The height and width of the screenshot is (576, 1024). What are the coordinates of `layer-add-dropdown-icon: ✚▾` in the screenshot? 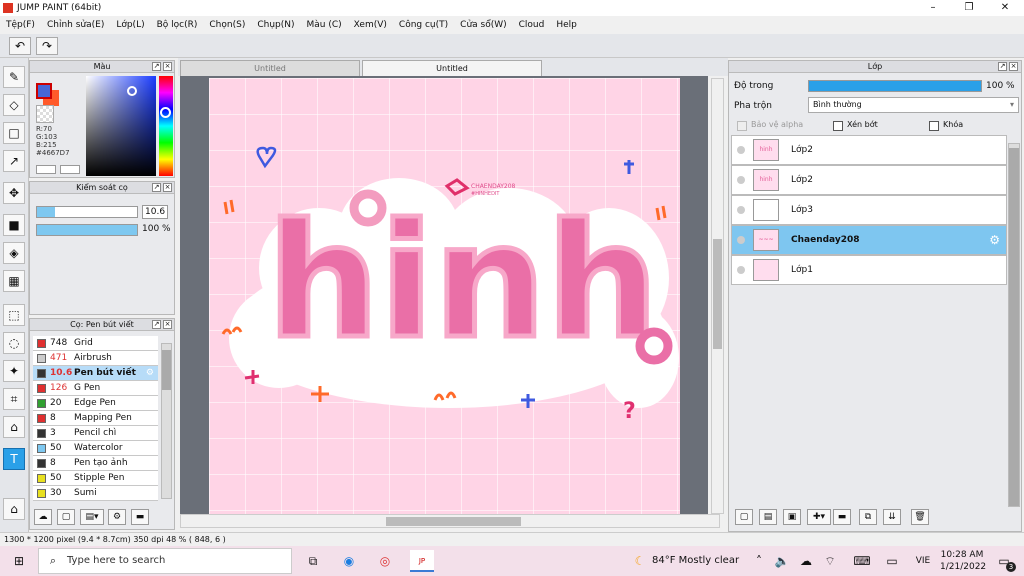 It's located at (819, 517).